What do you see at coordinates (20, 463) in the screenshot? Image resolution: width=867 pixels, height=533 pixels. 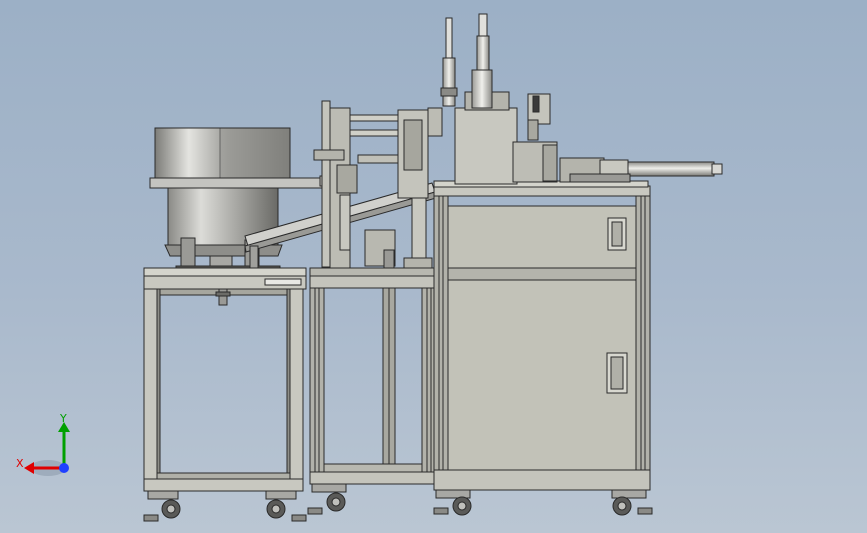 I see `x-axis-label: X` at bounding box center [20, 463].